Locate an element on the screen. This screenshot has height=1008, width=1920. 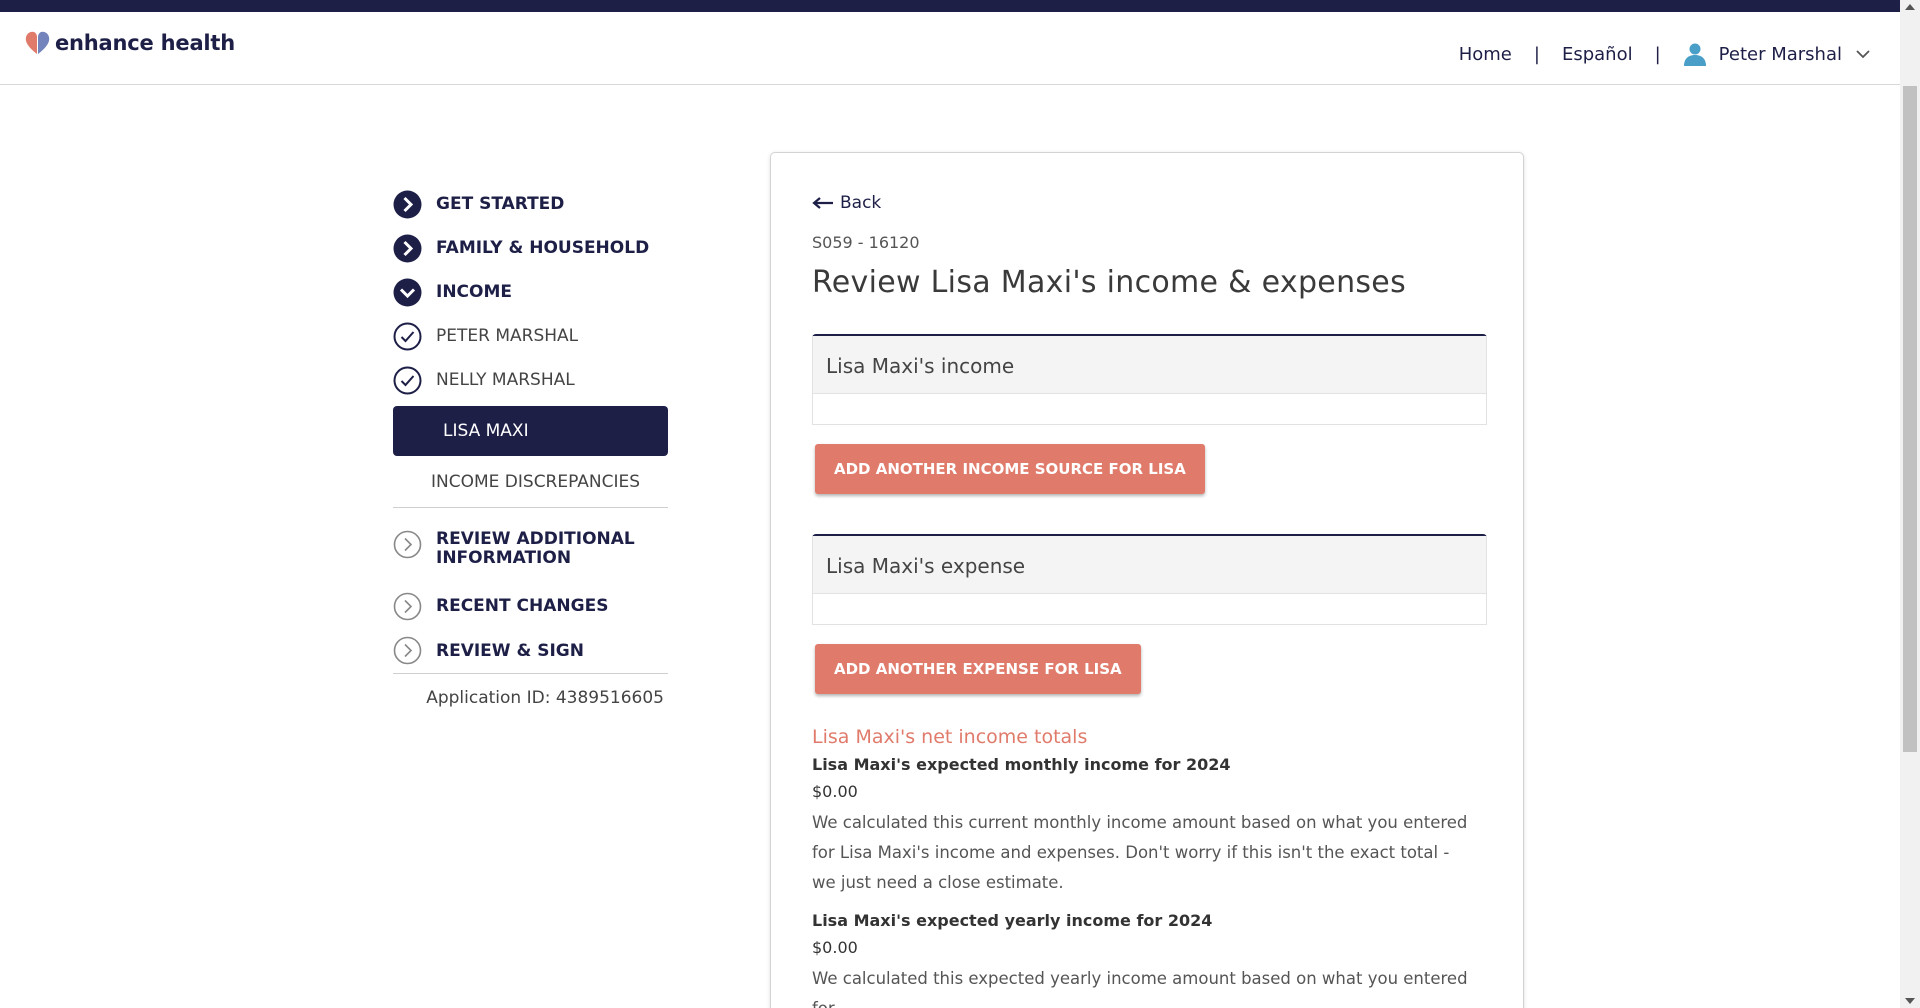
vertical-scrollbar is located at coordinates (1910, 504).